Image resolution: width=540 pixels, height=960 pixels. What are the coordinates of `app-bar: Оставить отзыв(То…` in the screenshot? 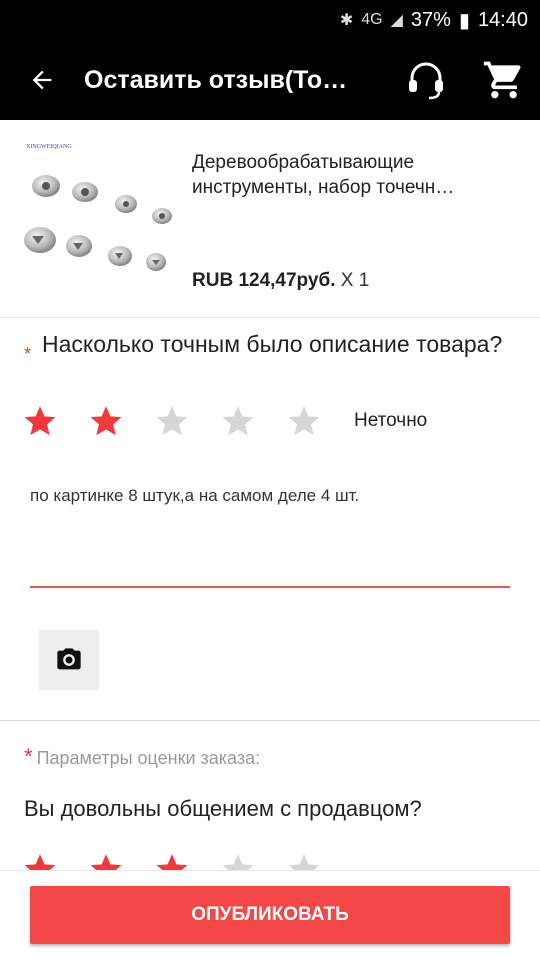 It's located at (270, 80).